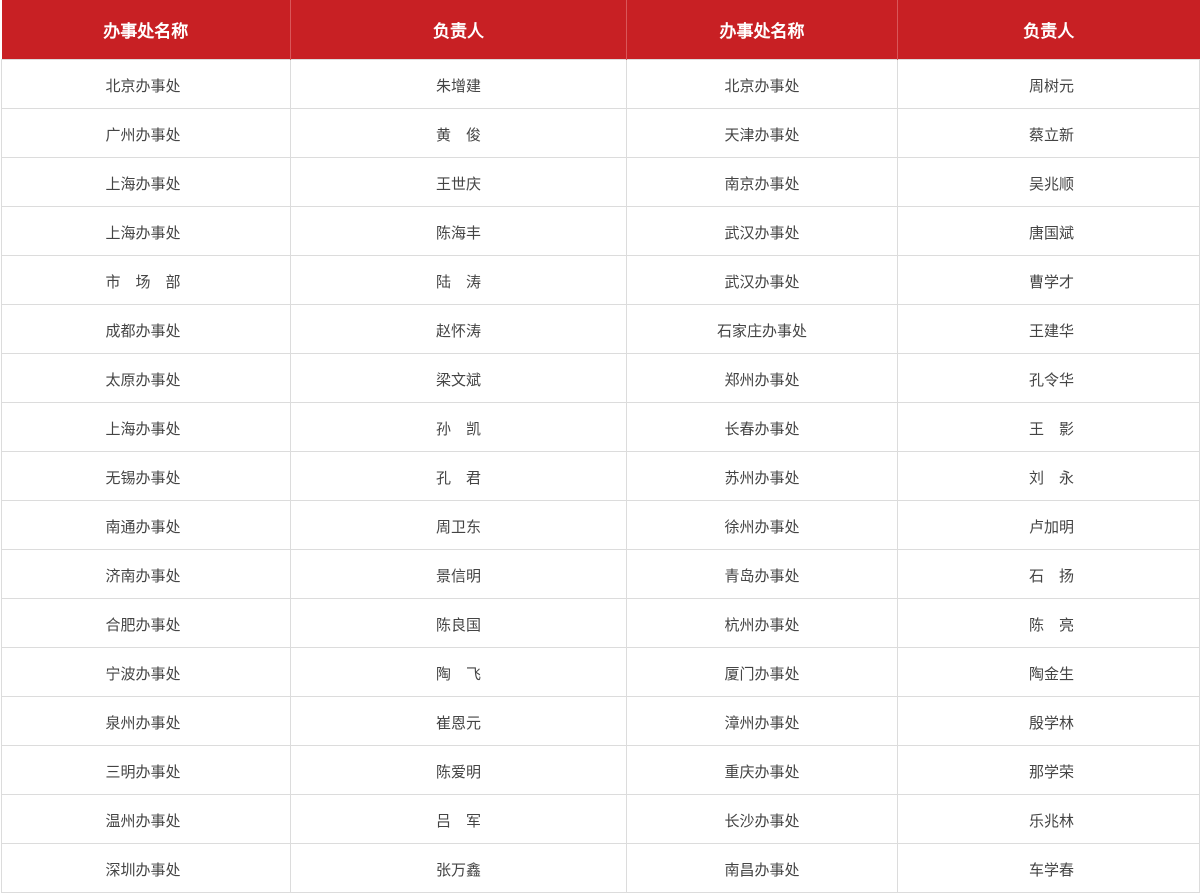 The width and height of the screenshot is (1200, 893). Describe the element at coordinates (1048, 328) in the screenshot. I see `manager-cell: 王建华` at that location.